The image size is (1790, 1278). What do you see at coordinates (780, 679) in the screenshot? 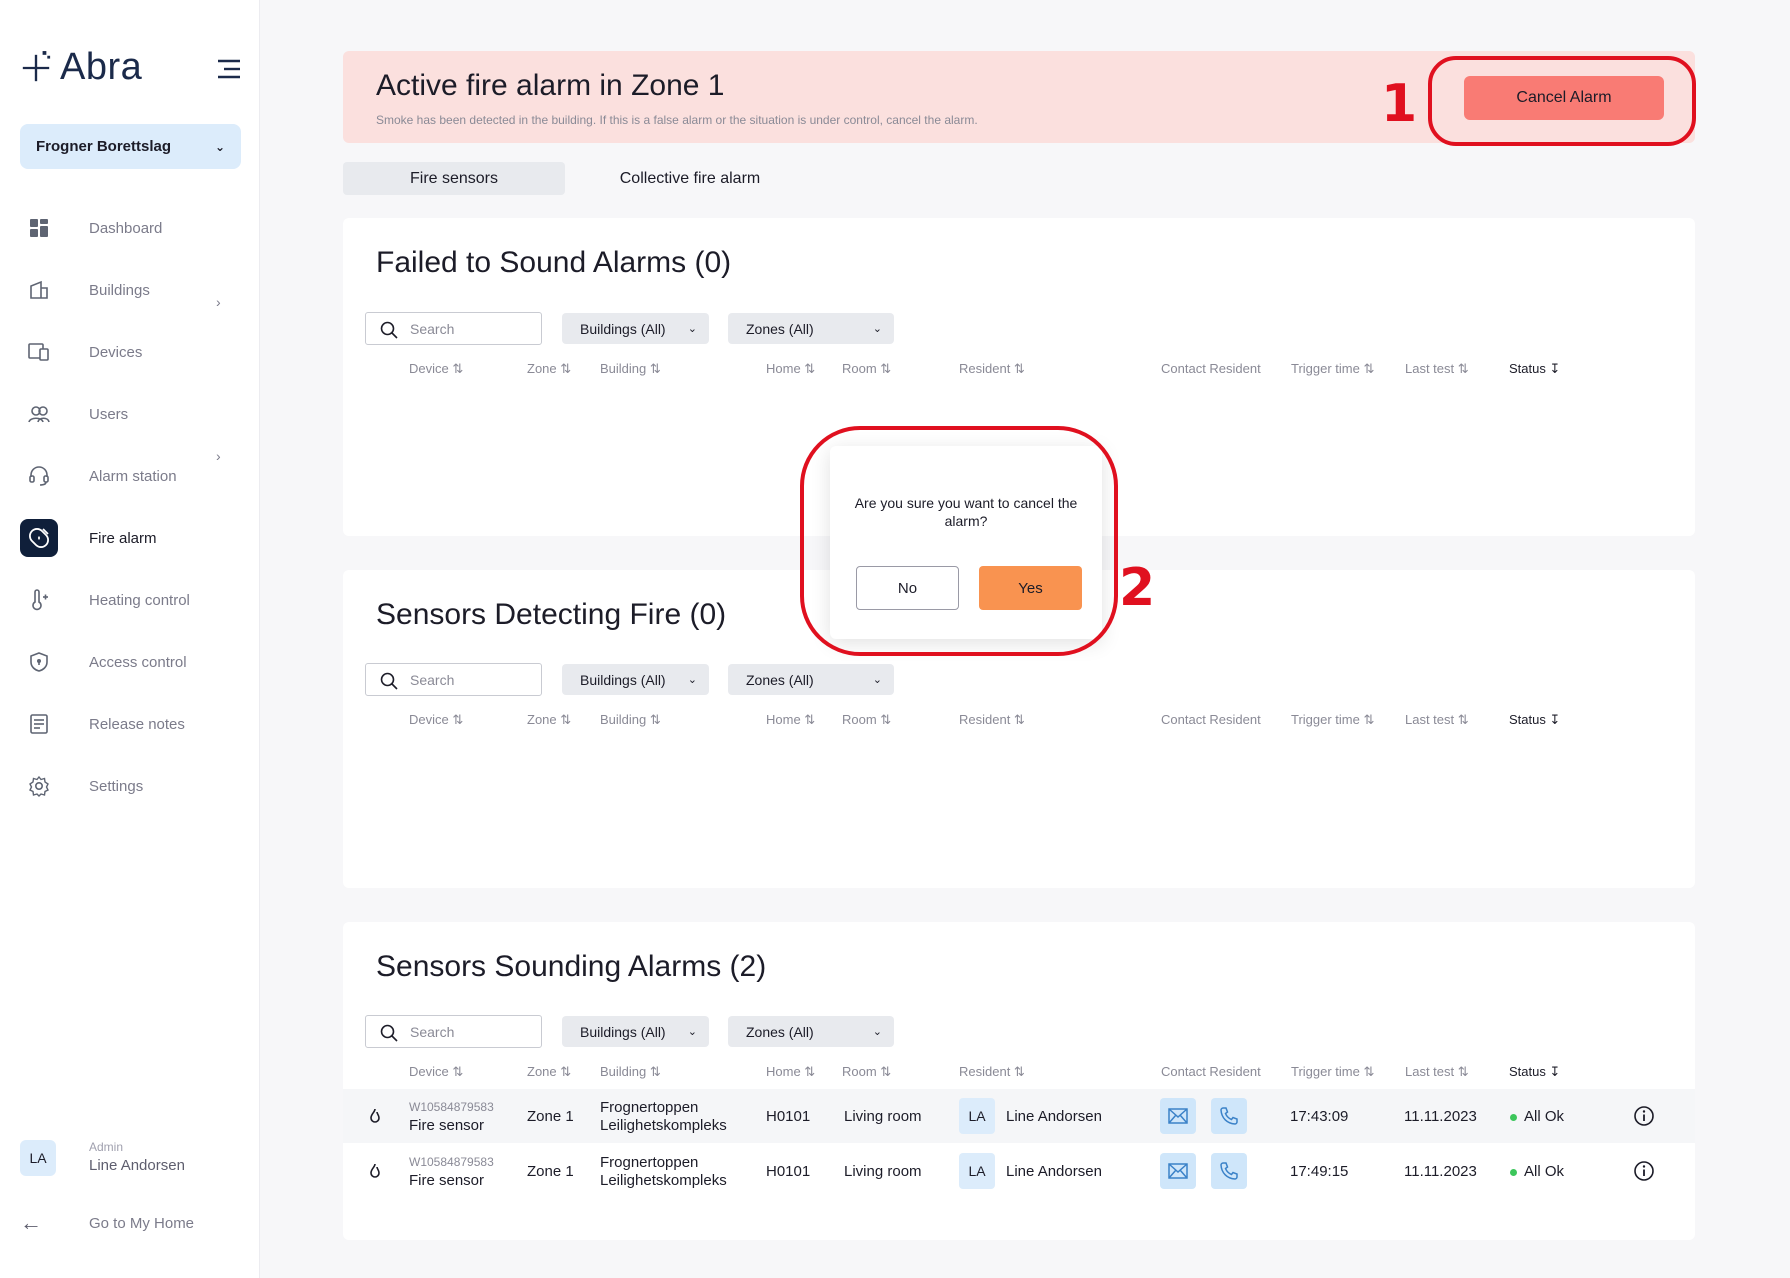
I see `zones-filter-value: Zones (All)` at bounding box center [780, 679].